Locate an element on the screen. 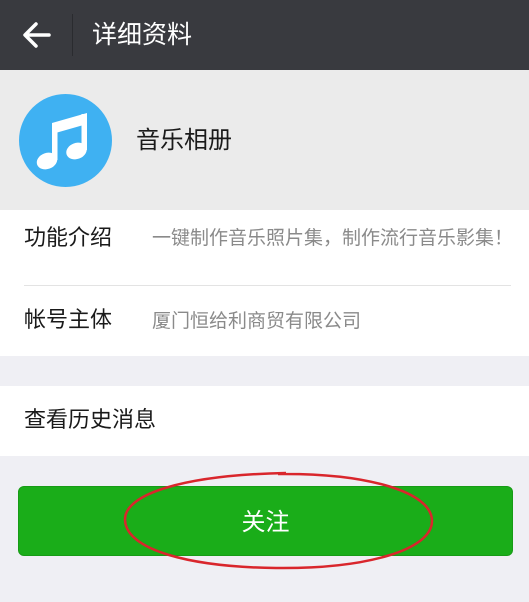 Image resolution: width=529 pixels, height=602 pixels. back-button is located at coordinates (37, 35).